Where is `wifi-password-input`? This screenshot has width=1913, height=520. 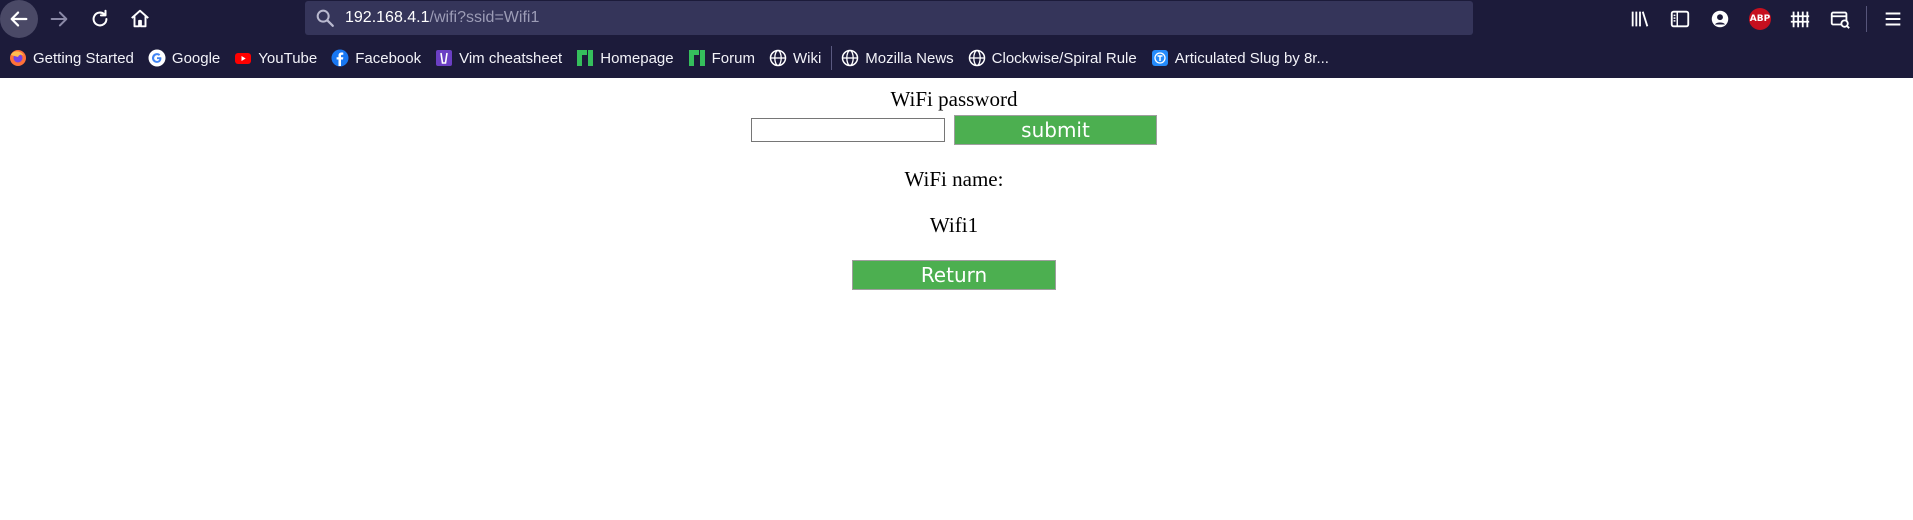 wifi-password-input is located at coordinates (848, 130).